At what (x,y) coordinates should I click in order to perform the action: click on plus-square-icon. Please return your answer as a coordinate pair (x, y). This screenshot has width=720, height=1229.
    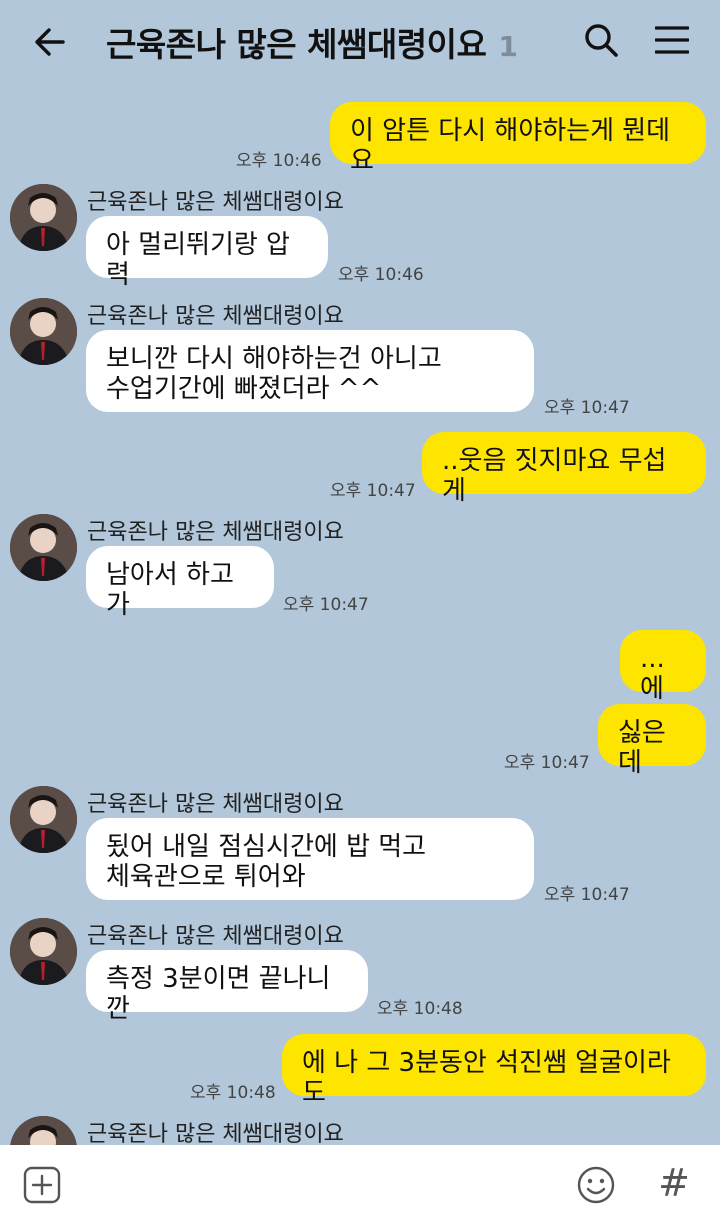
    Looking at the image, I should click on (42, 1185).